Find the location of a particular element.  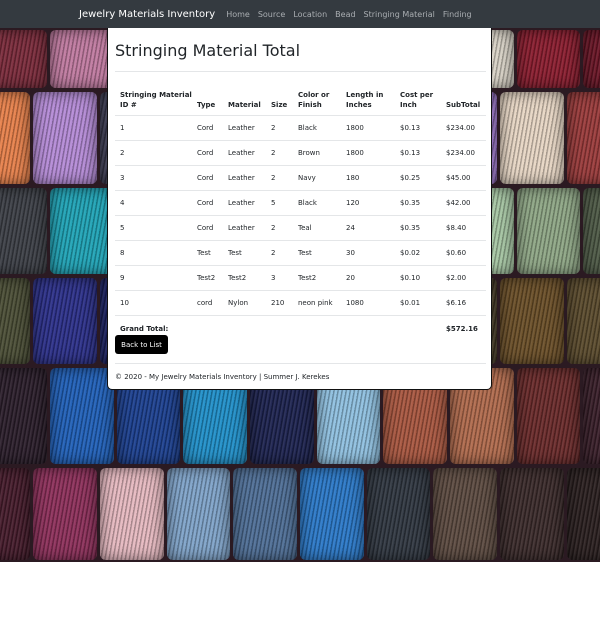

cell-cost: $0.01 is located at coordinates (418, 303).